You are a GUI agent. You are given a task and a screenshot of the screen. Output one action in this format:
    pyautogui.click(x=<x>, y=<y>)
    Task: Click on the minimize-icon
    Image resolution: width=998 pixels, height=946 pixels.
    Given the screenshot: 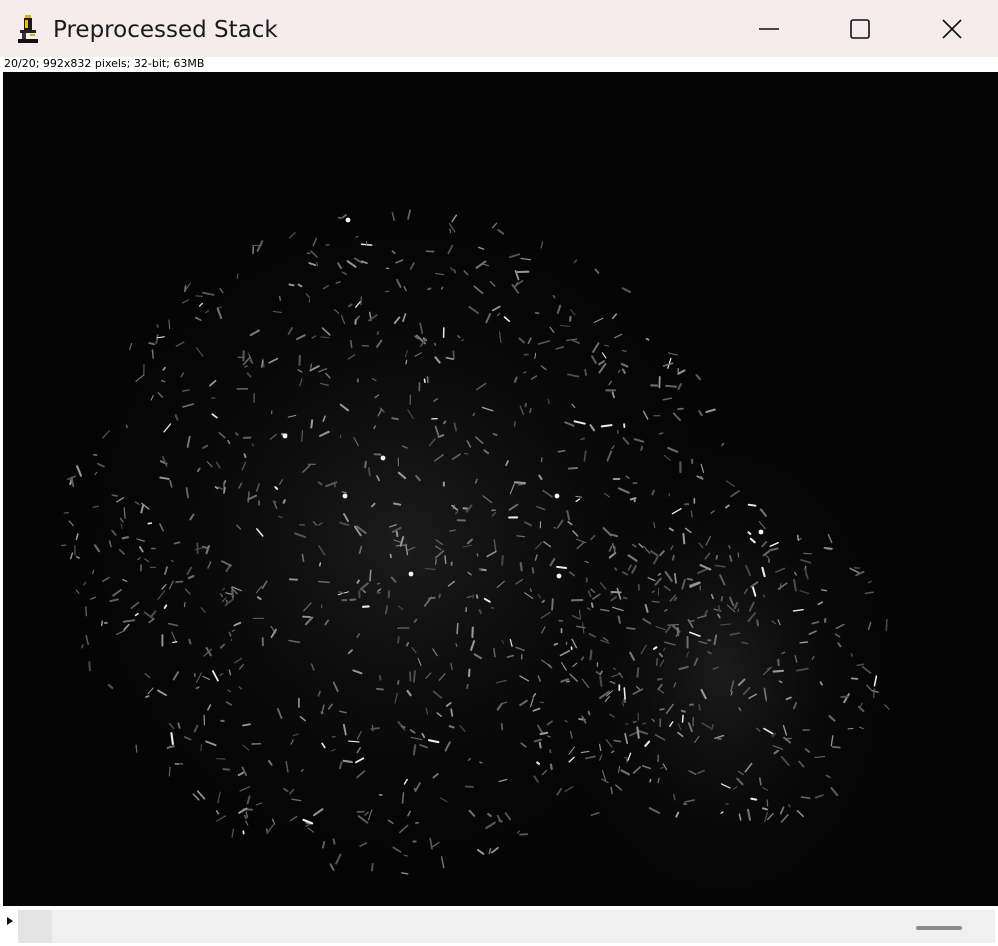 What is the action you would take?
    pyautogui.click(x=769, y=28)
    